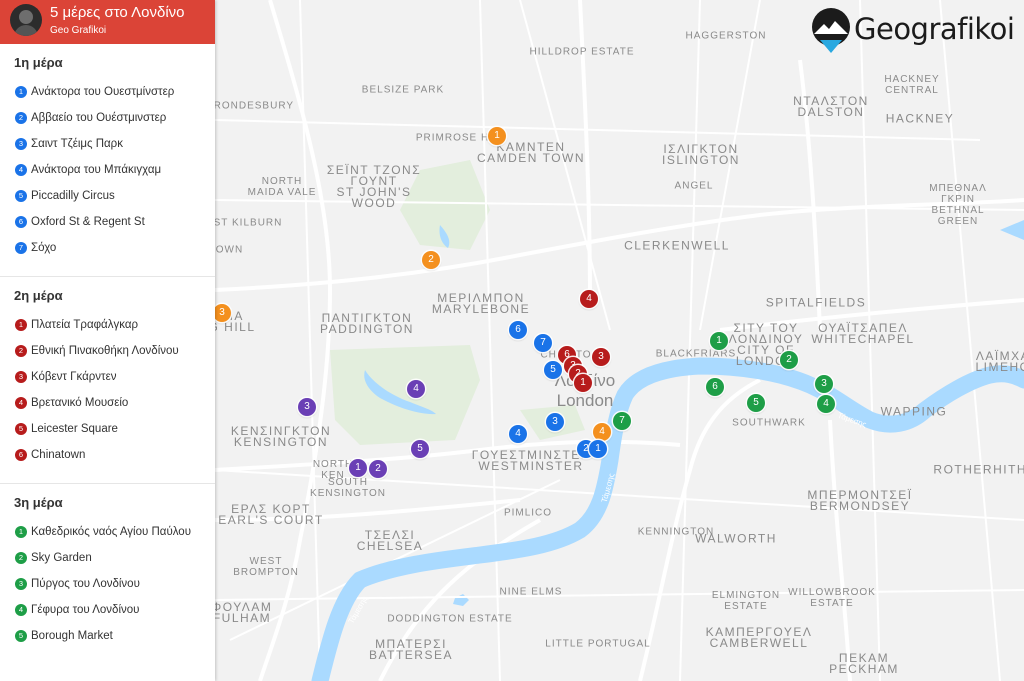  What do you see at coordinates (99, 118) in the screenshot?
I see `place-label: Αββαείο του Ουέστμινστερ` at bounding box center [99, 118].